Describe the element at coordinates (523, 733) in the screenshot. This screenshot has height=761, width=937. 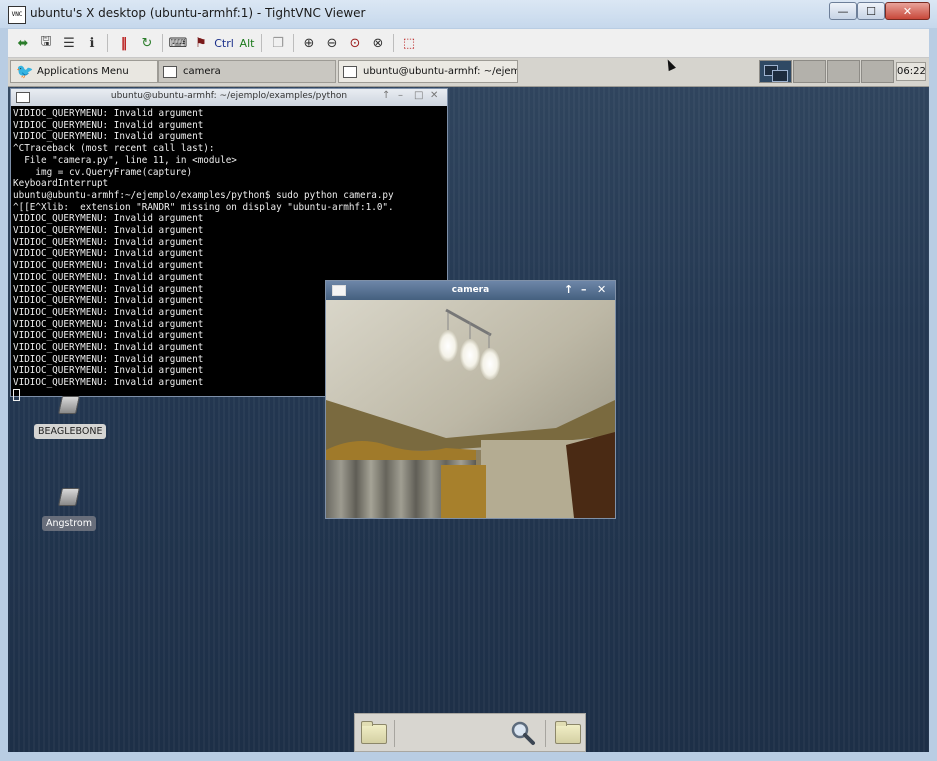
I see `search-icon` at that location.